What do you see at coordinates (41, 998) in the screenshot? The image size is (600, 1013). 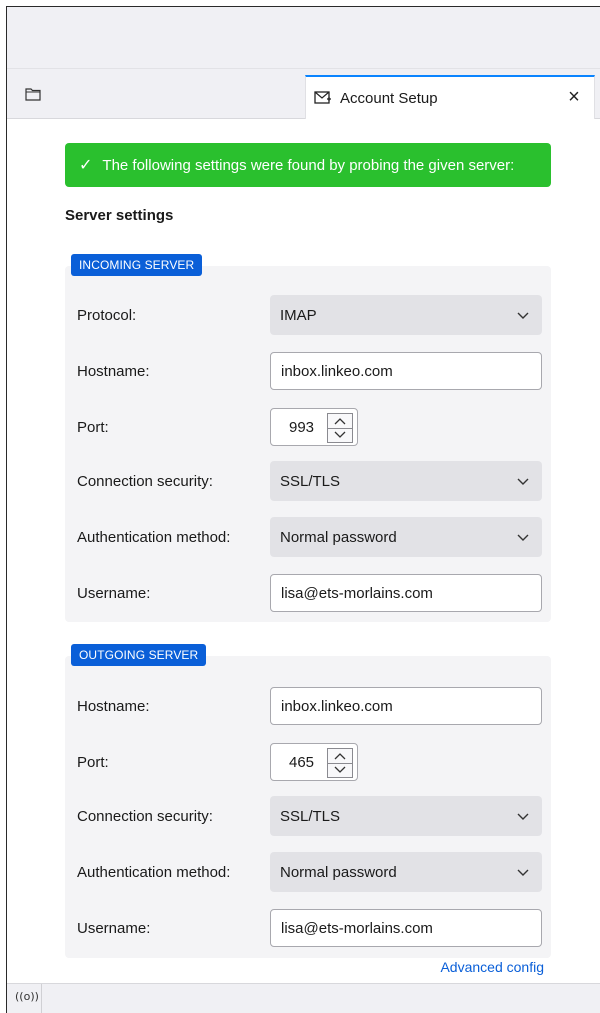 I see `status-divider` at bounding box center [41, 998].